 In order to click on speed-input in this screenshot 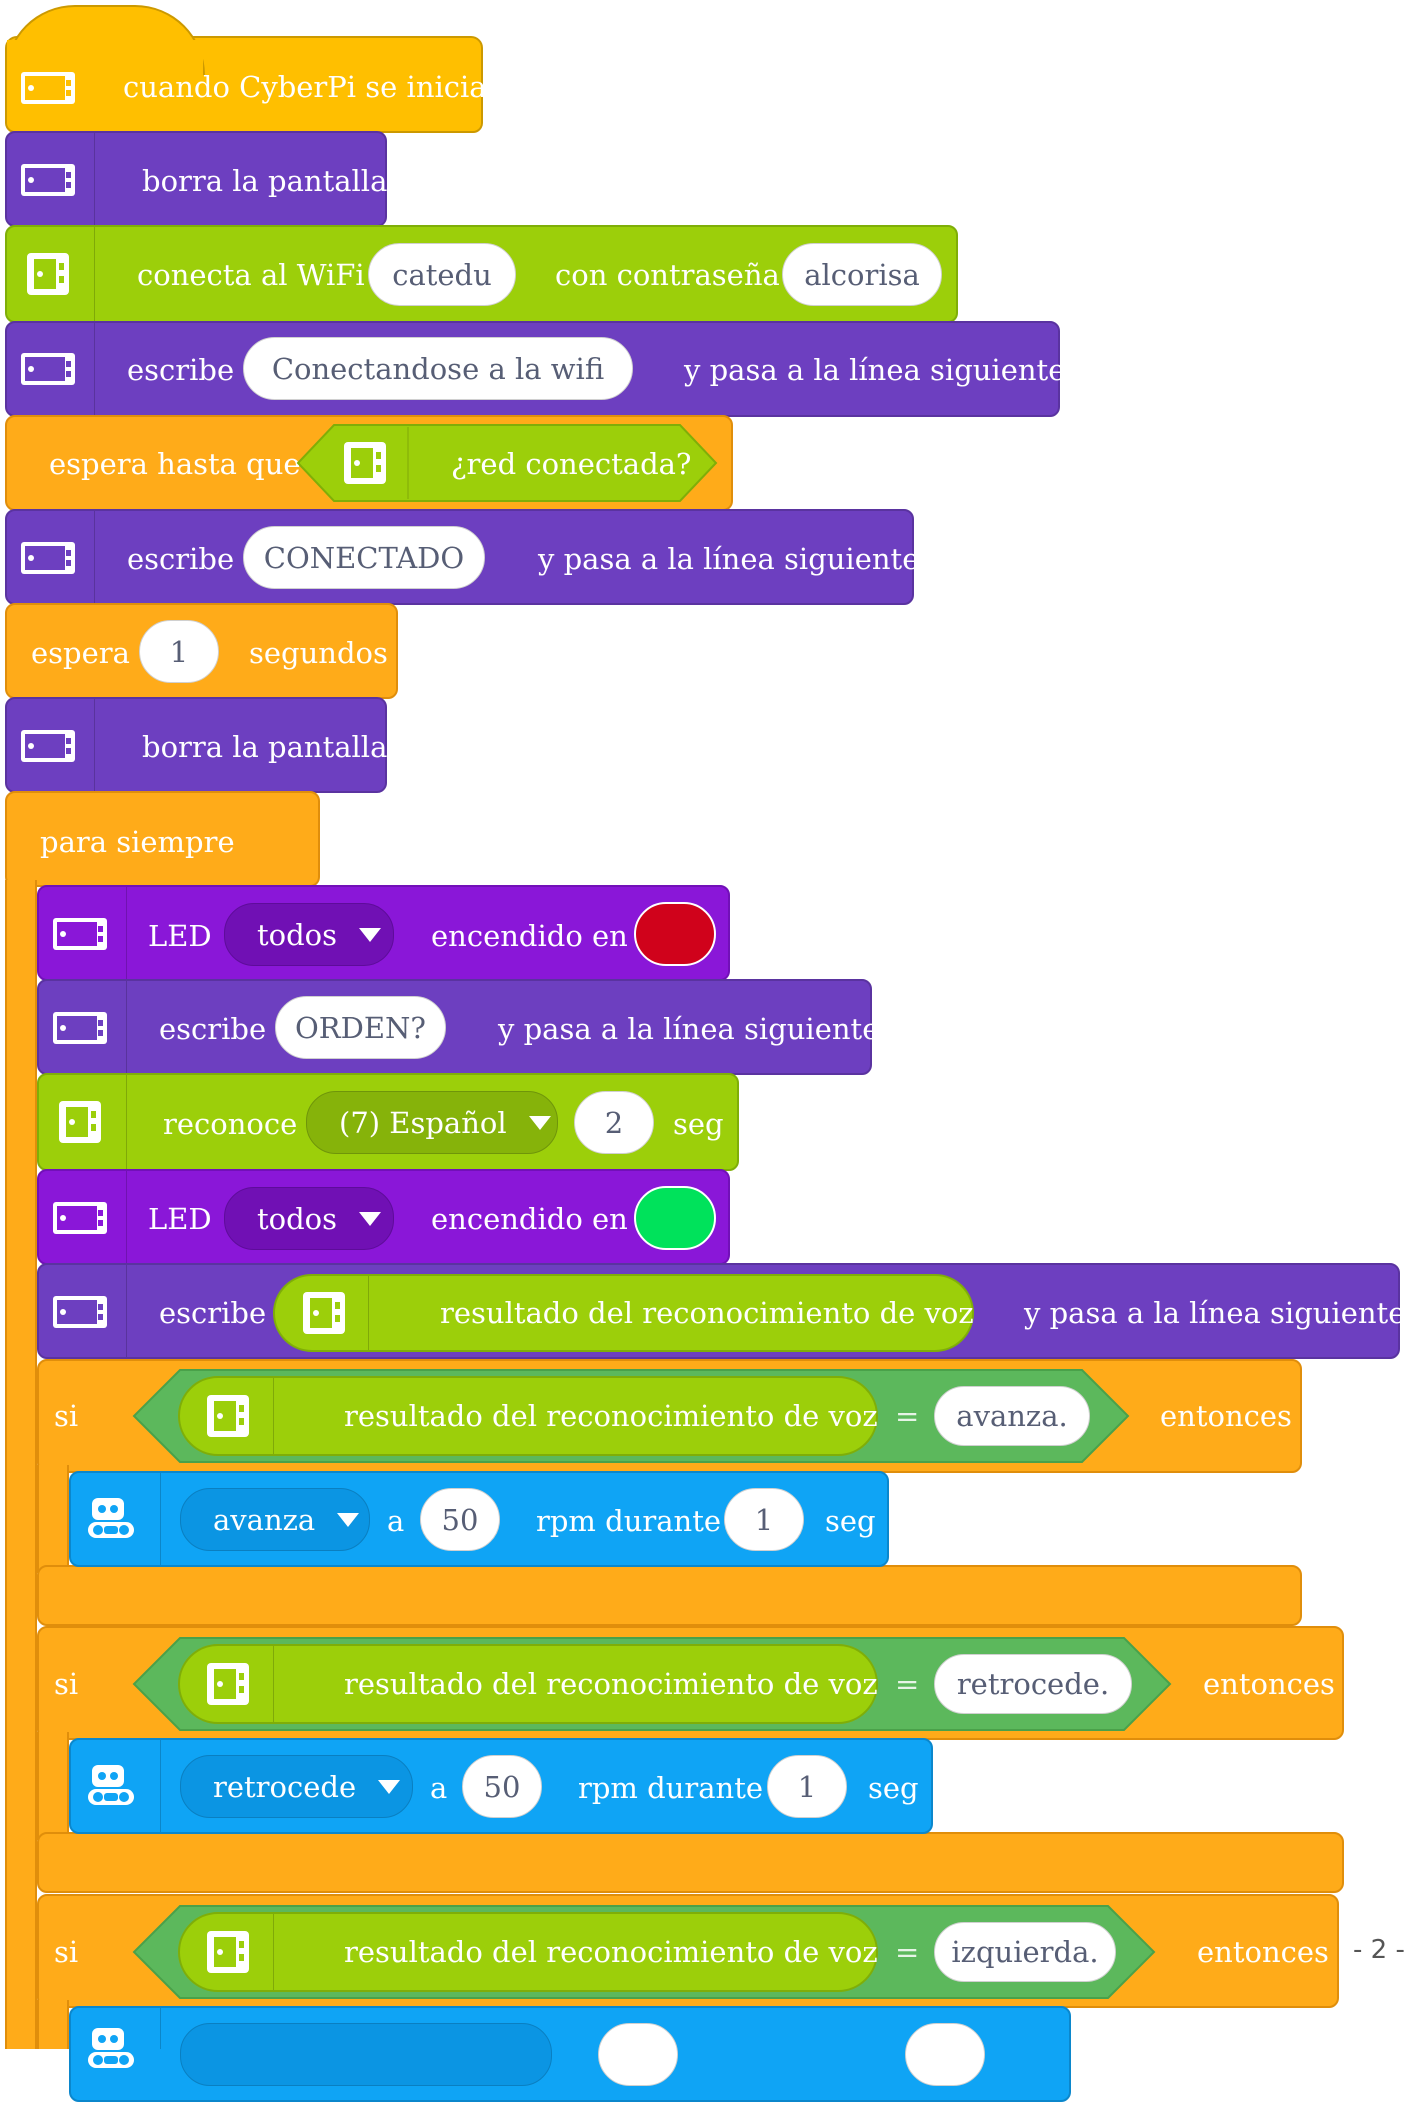, I will do `click(638, 2054)`.